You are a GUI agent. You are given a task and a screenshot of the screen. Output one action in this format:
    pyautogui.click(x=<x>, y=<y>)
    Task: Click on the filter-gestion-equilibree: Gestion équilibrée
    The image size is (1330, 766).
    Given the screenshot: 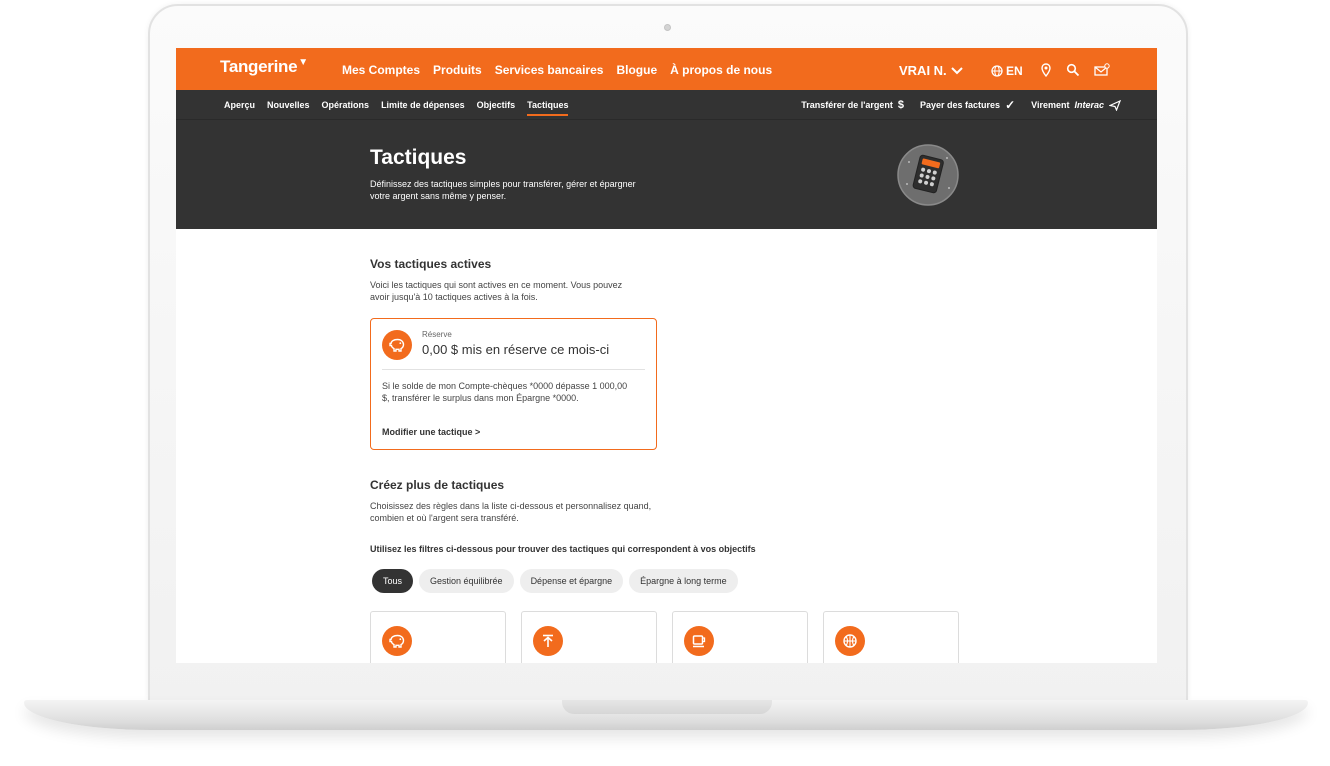 What is the action you would take?
    pyautogui.click(x=466, y=581)
    